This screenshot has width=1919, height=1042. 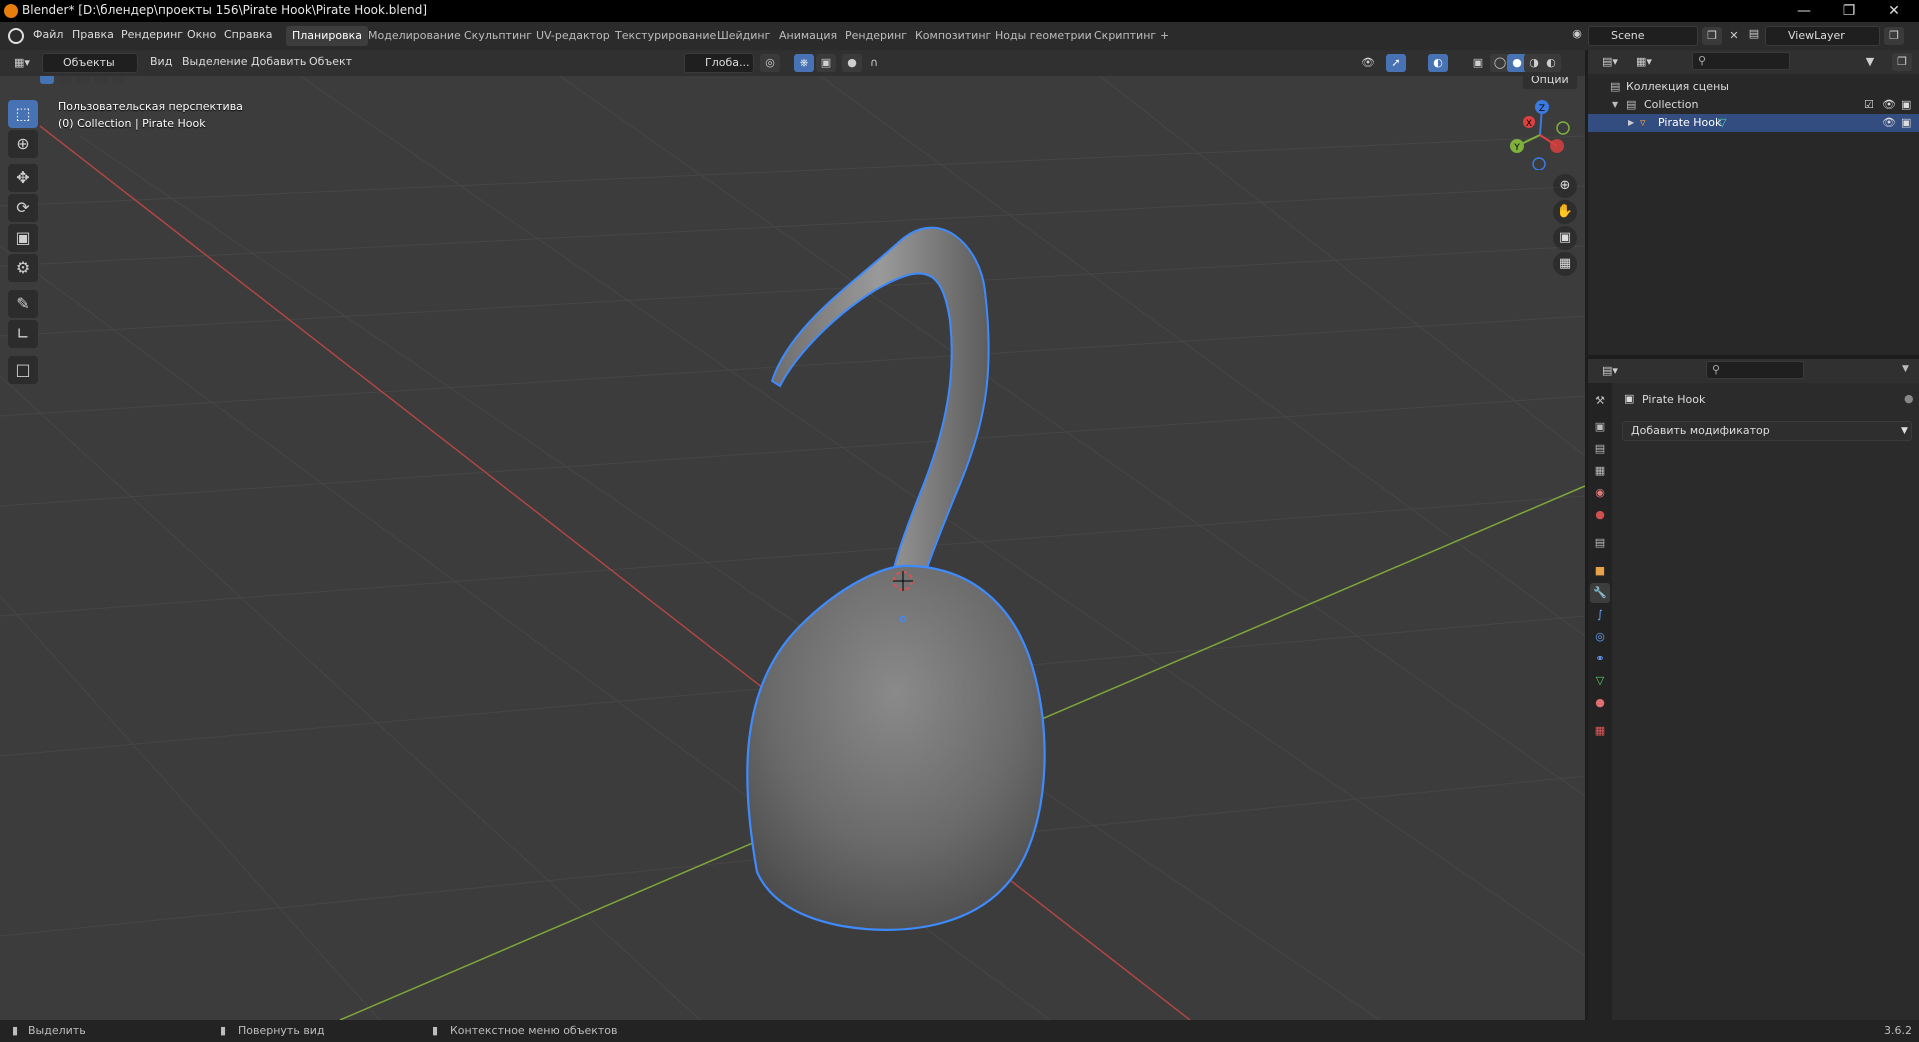 What do you see at coordinates (65, 80) in the screenshot?
I see `select-mode-extend-icon` at bounding box center [65, 80].